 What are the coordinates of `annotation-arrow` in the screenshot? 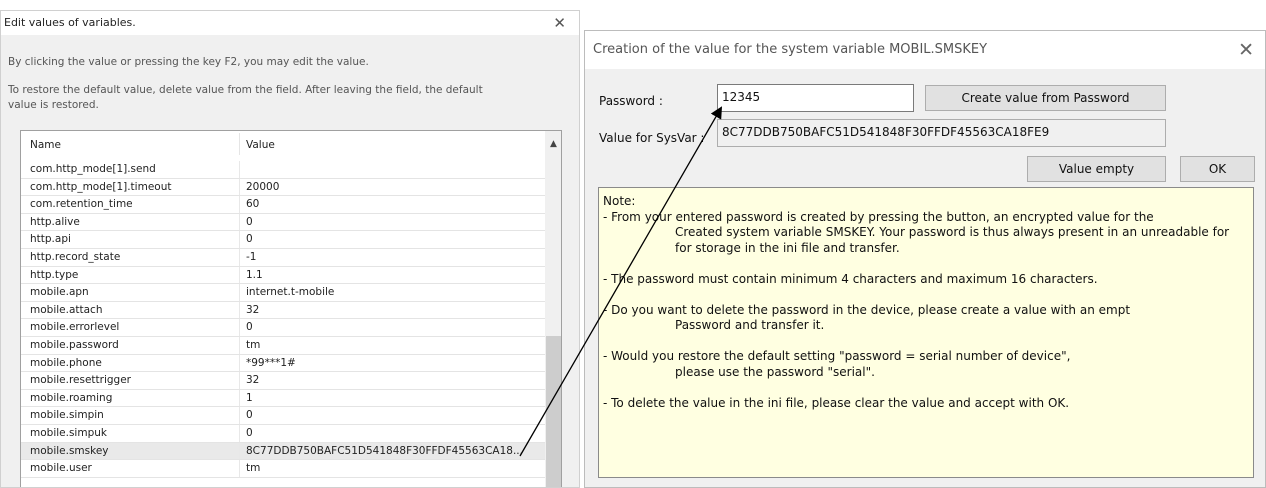 It's located at (621, 281).